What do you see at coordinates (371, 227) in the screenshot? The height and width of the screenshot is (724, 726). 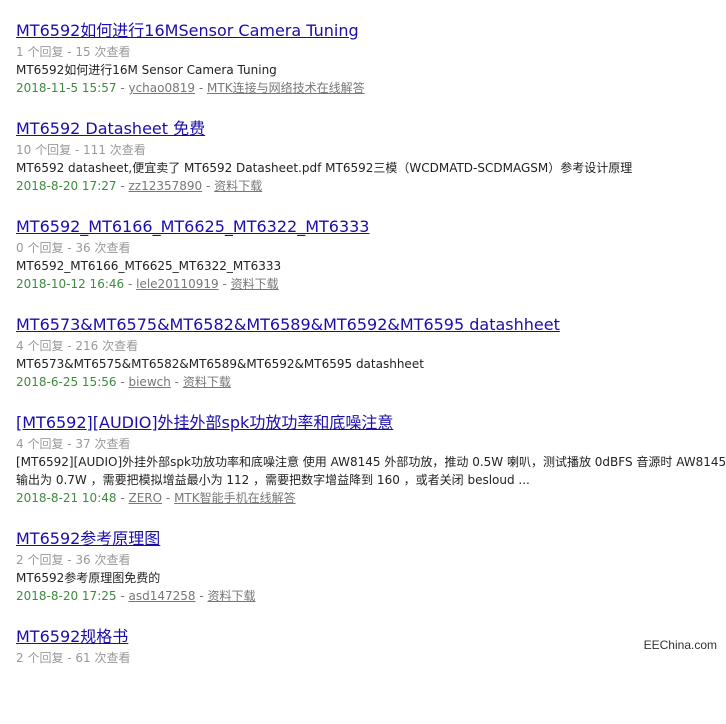 I see `result-title-link: MT6592_MT6166_MT6625_MT6322_MT6333` at bounding box center [371, 227].